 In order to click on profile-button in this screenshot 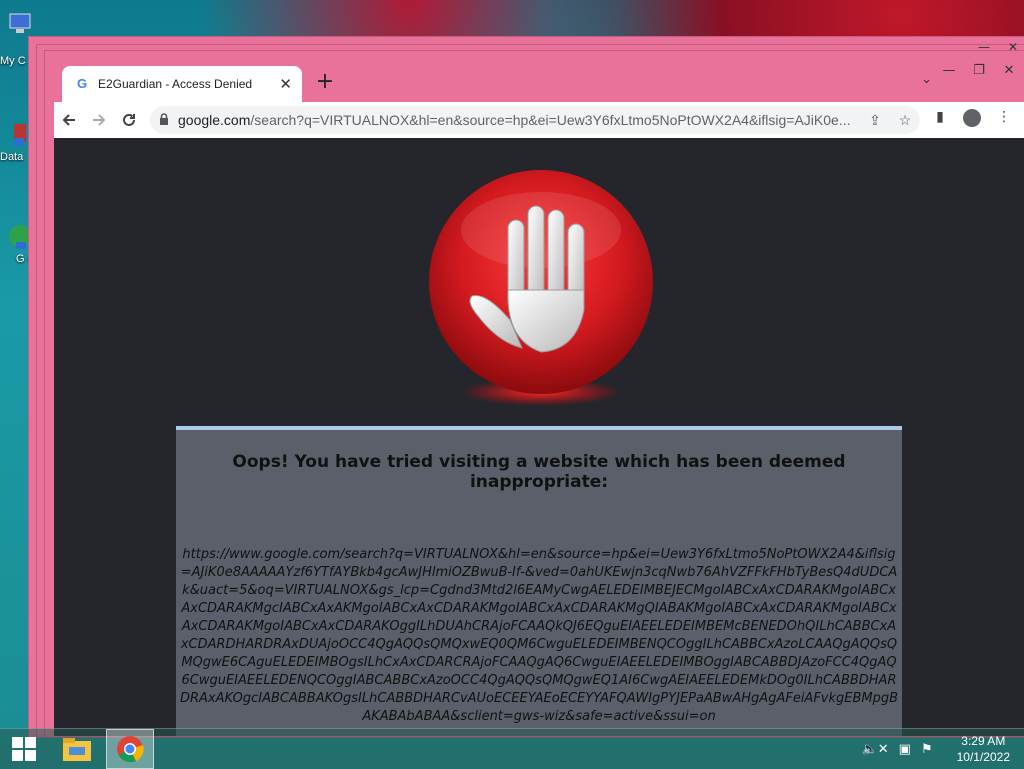, I will do `click(972, 120)`.